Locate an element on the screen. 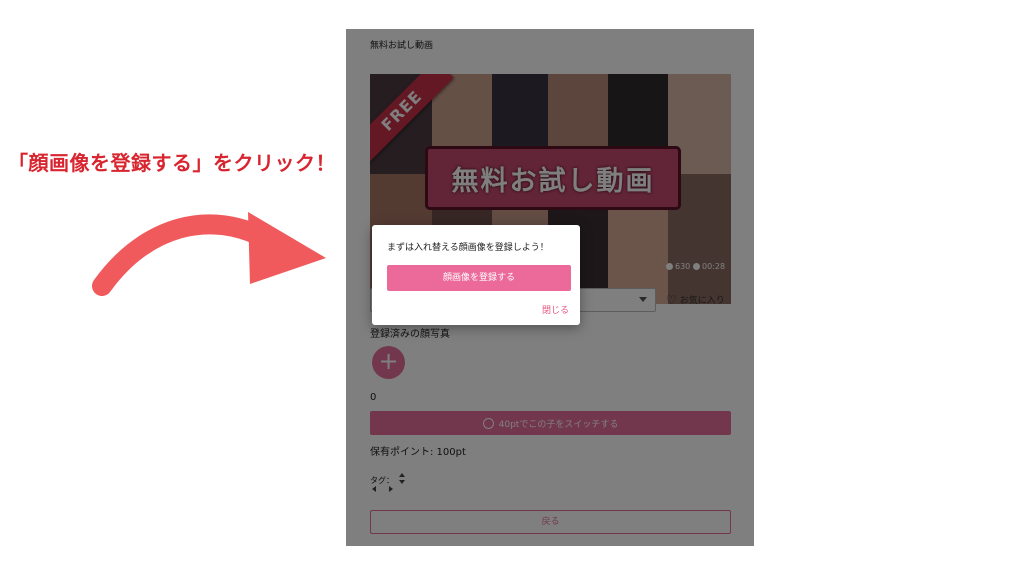 This screenshot has height=576, width=1024. instruction-text: 「顔画像を登録する」をクリック！ is located at coordinates (172, 163).